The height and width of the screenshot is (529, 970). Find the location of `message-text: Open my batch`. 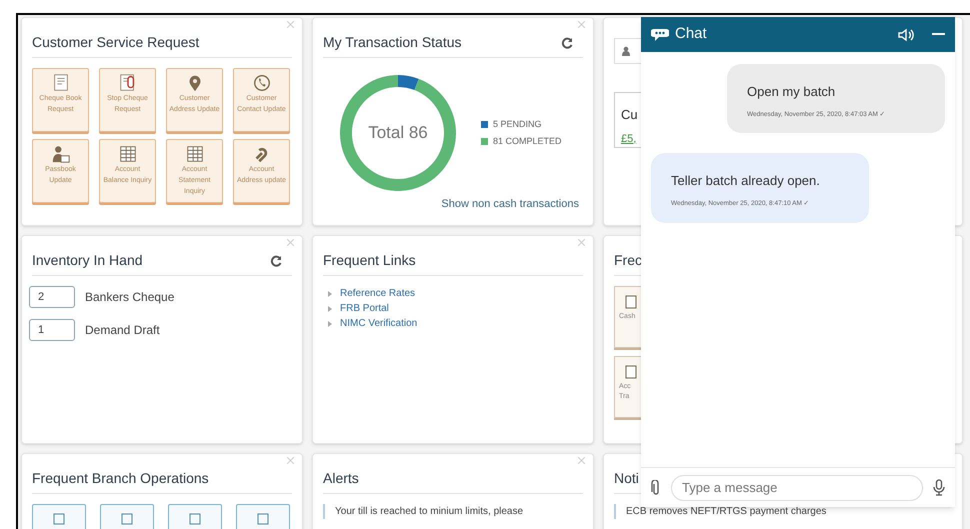

message-text: Open my batch is located at coordinates (791, 92).